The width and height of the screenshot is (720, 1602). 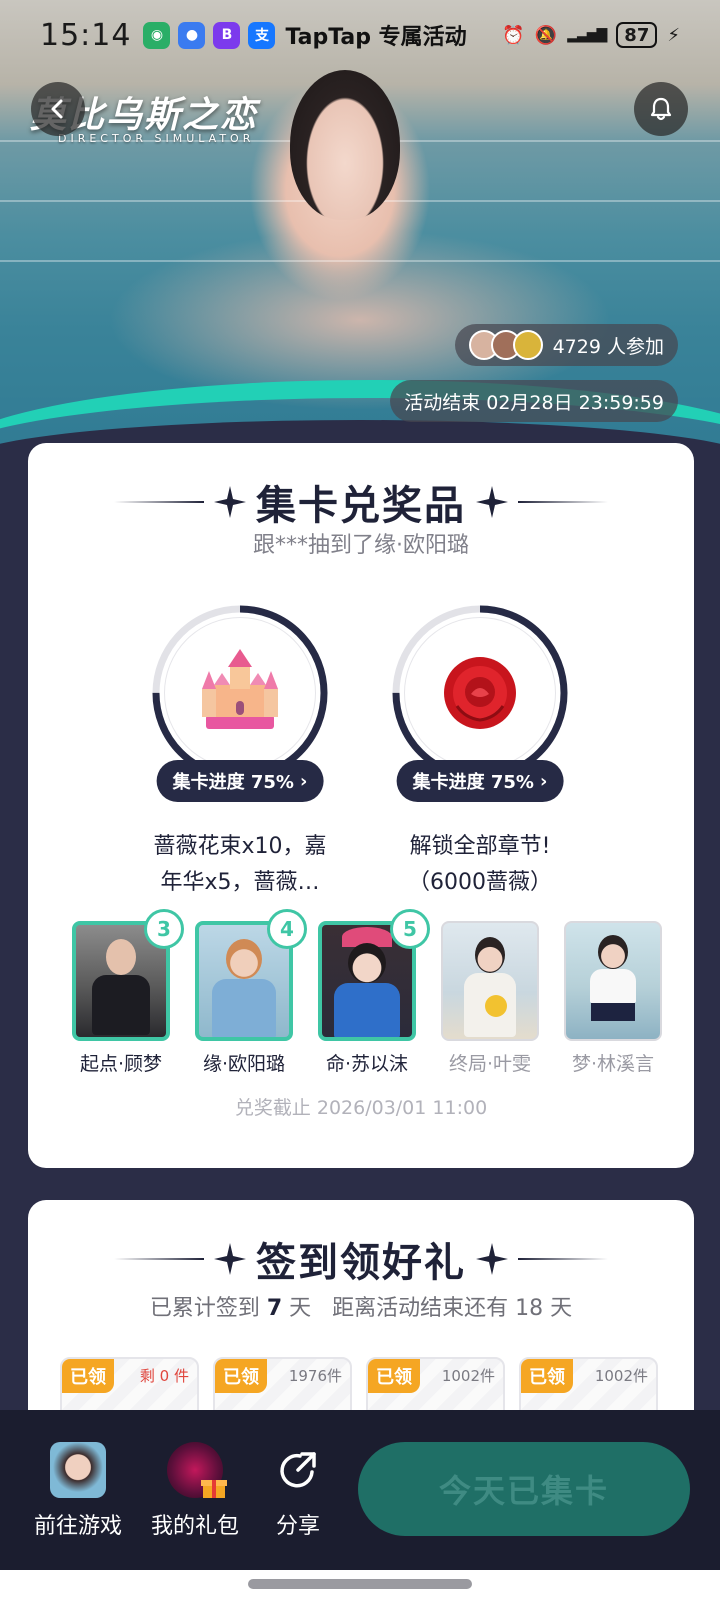 I want to click on wechat-icon: ◉, so click(x=157, y=35).